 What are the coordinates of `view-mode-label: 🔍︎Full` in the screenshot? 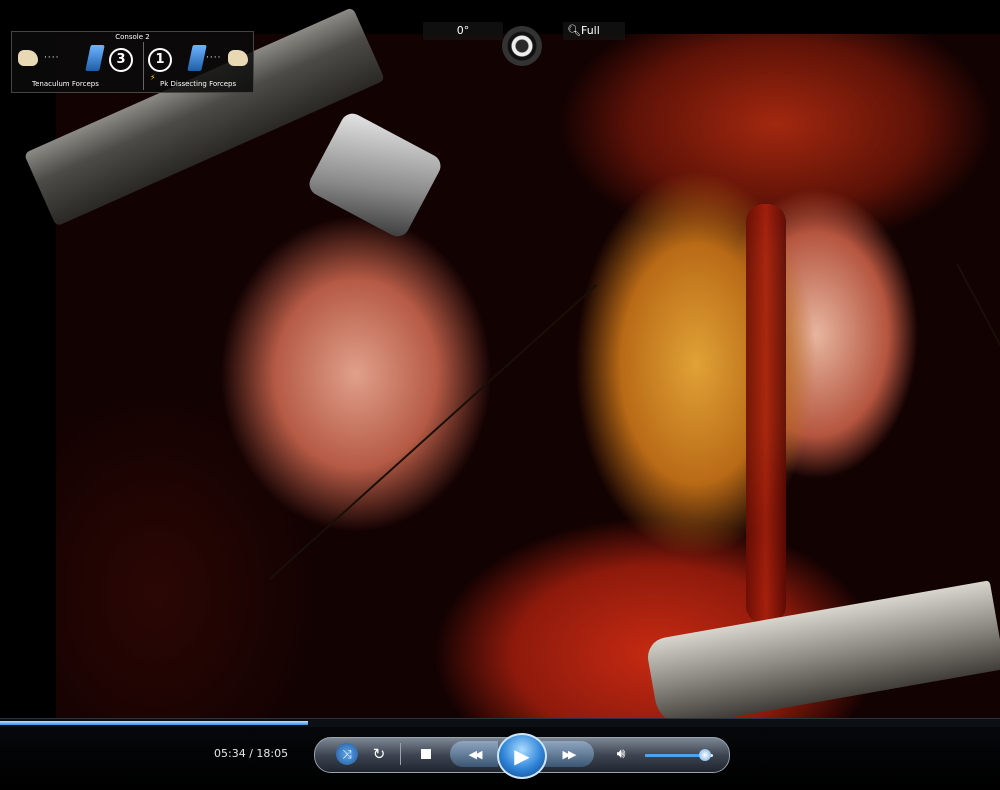 It's located at (594, 31).